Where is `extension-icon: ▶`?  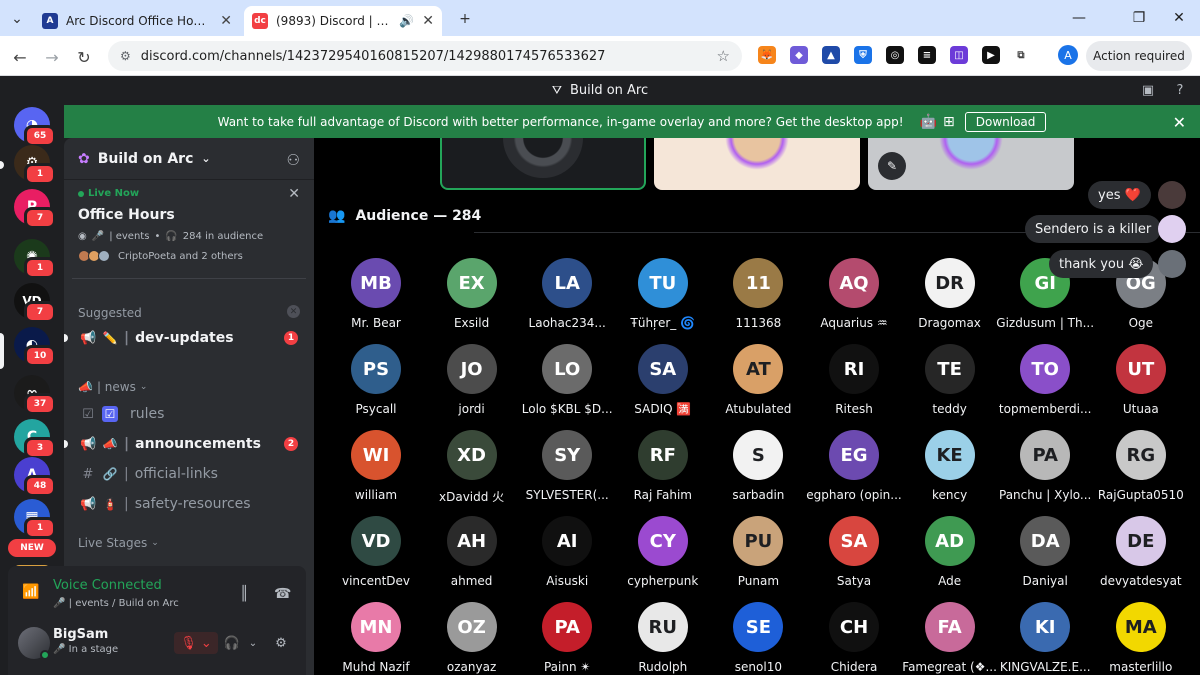
extension-icon: ▶ is located at coordinates (991, 55).